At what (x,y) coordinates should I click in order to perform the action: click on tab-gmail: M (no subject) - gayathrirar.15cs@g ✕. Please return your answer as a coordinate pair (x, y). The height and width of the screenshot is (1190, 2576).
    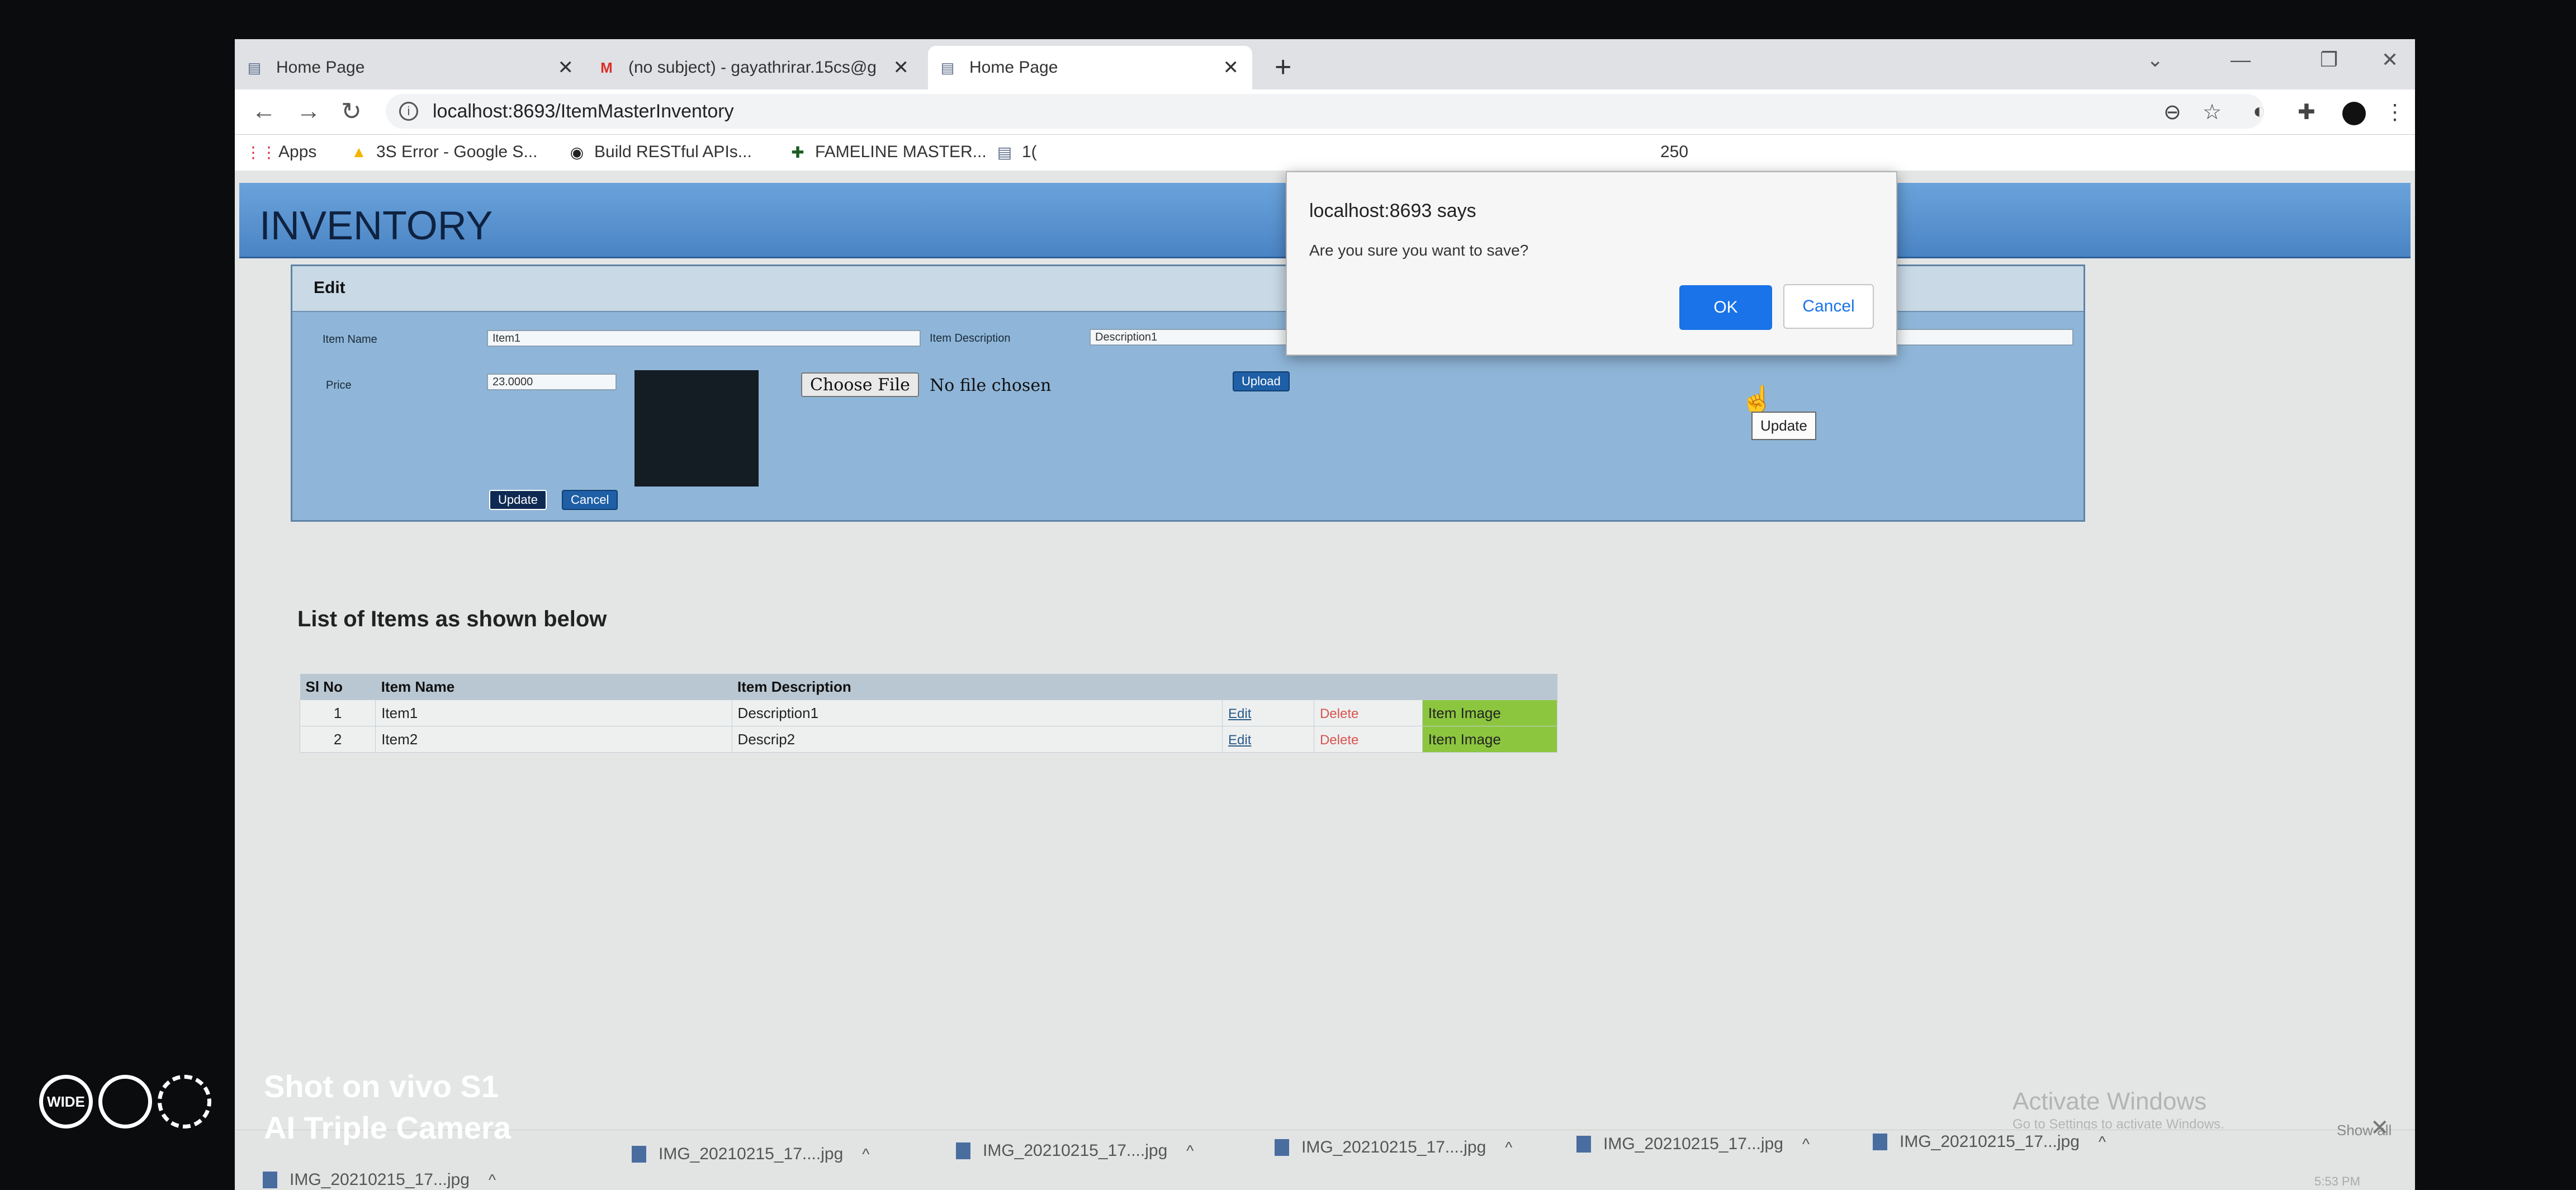
    Looking at the image, I should click on (754, 68).